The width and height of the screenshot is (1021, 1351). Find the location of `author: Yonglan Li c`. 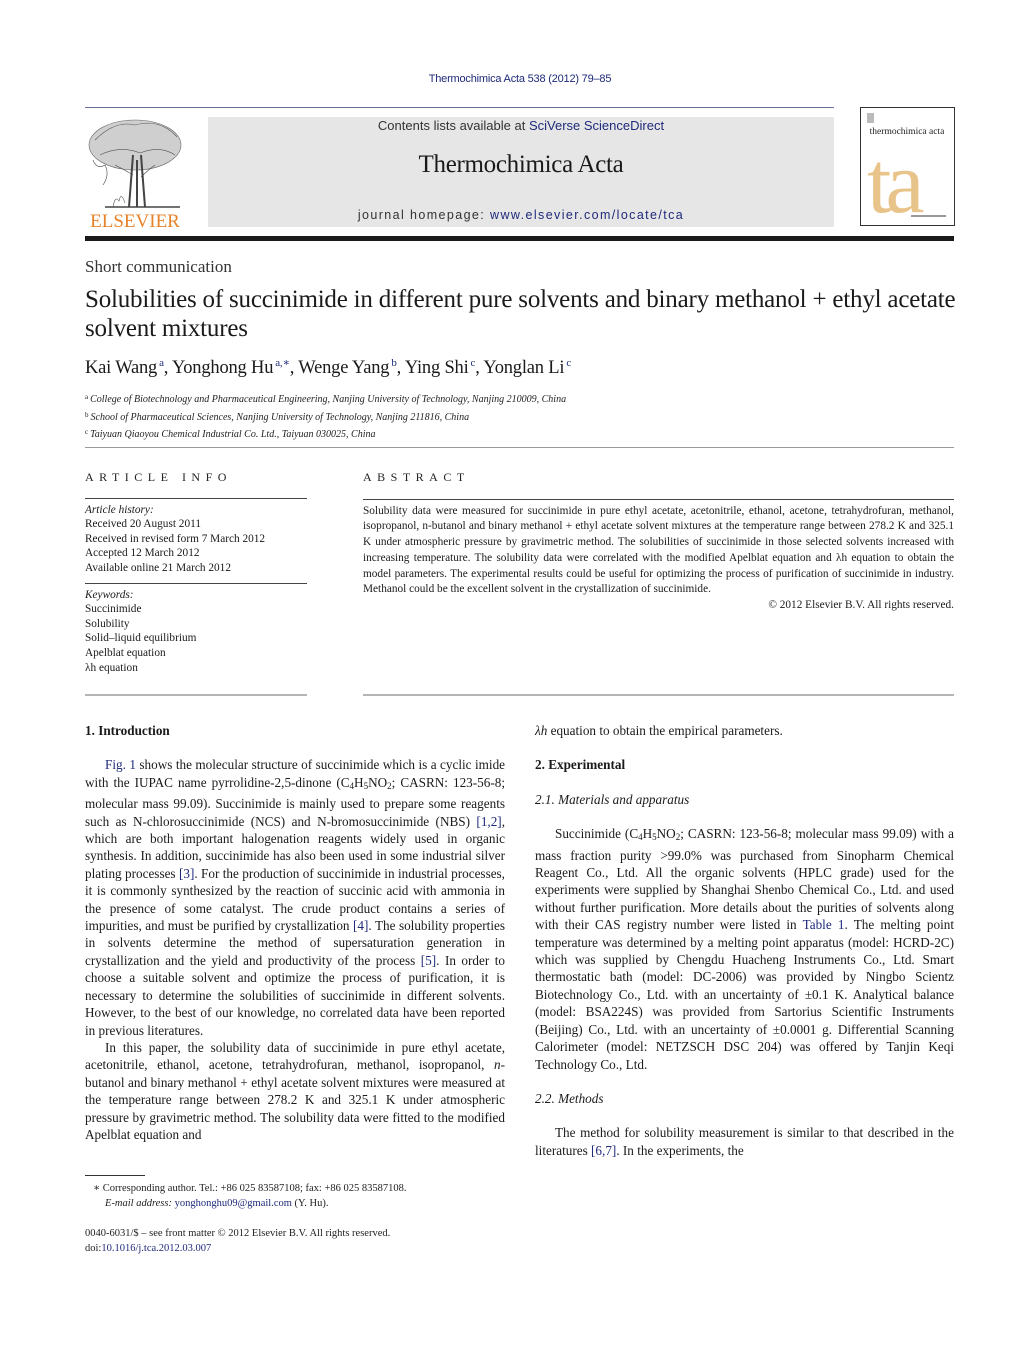

author: Yonglan Li c is located at coordinates (527, 367).